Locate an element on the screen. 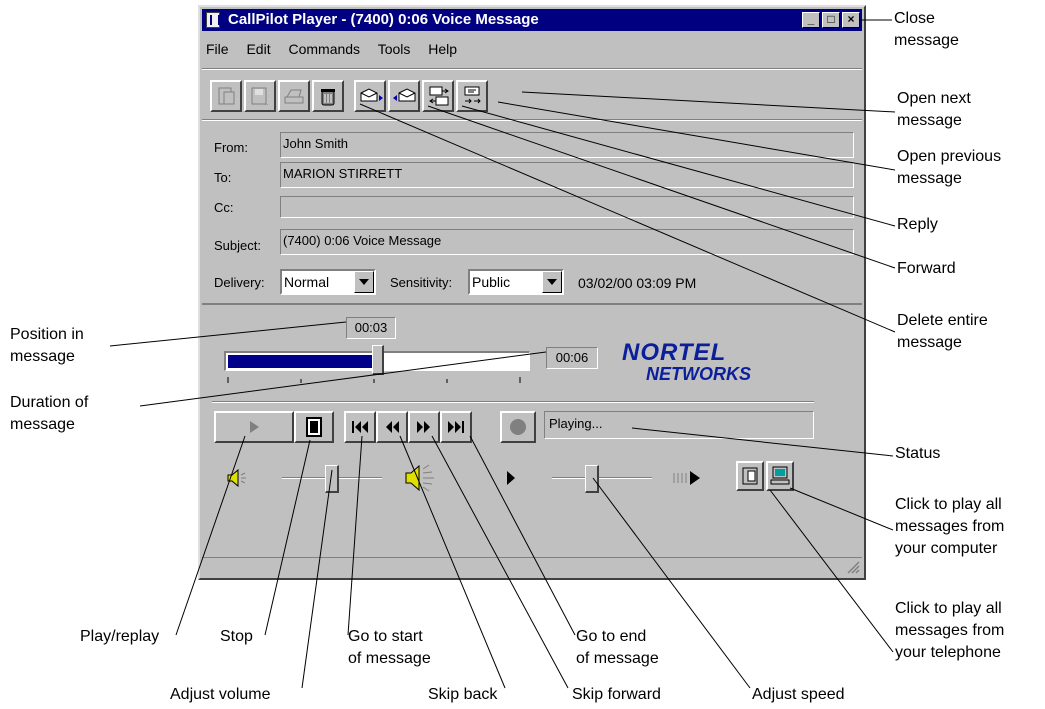 This screenshot has height=709, width=1045. callout-status: Status is located at coordinates (918, 453).